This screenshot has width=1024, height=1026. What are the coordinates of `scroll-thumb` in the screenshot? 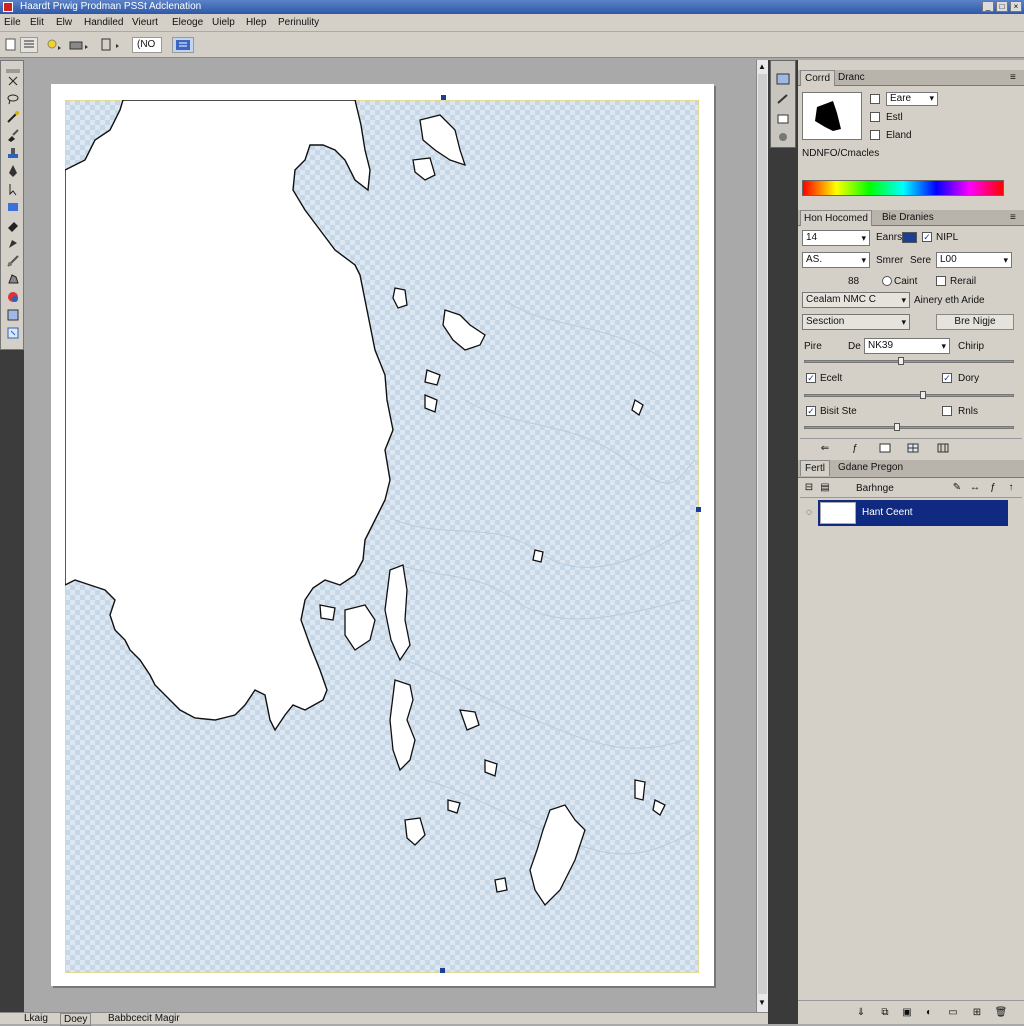 It's located at (762, 534).